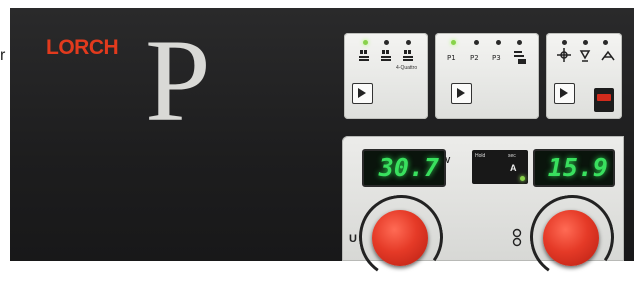 The height and width of the screenshot is (286, 634). What do you see at coordinates (512, 156) in the screenshot?
I see `sec-label: sec` at bounding box center [512, 156].